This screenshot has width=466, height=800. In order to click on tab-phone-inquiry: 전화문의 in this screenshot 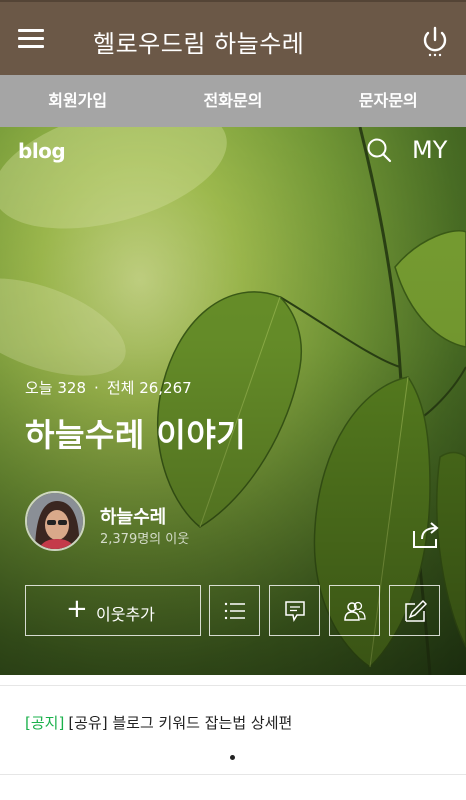, I will do `click(232, 101)`.